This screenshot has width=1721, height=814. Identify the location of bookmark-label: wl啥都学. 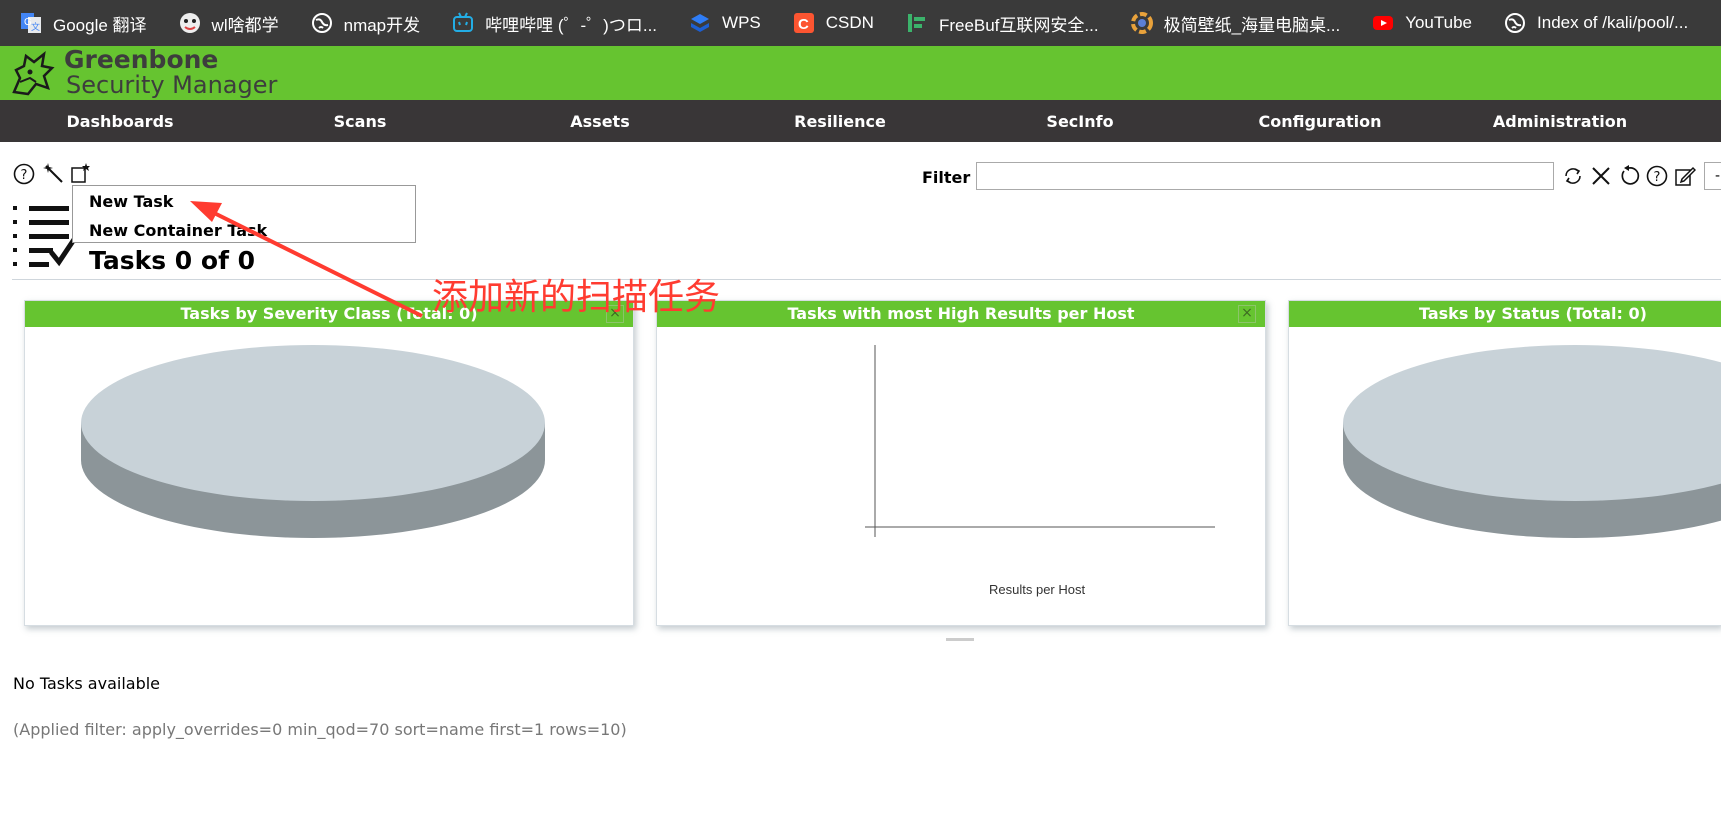
(245, 25).